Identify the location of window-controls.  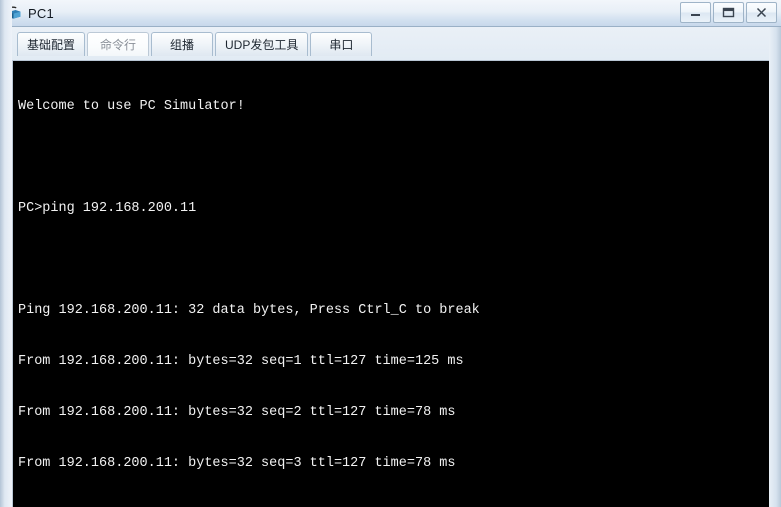
(728, 12).